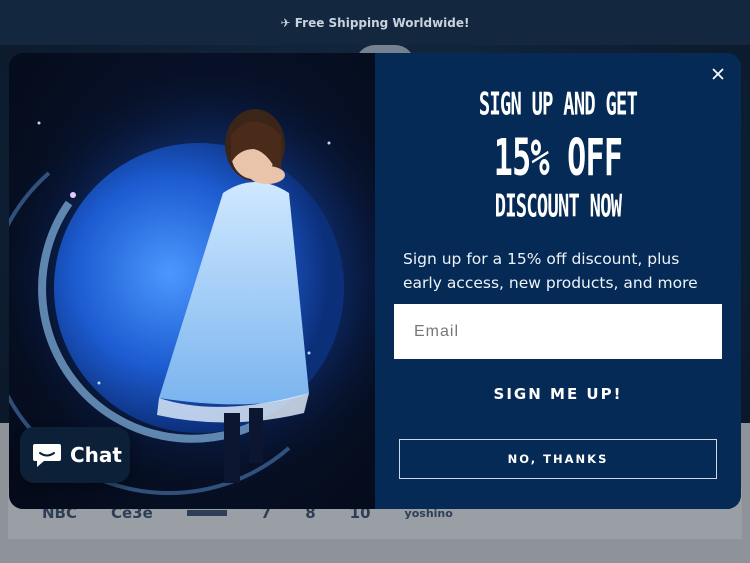 The width and height of the screenshot is (750, 563). Describe the element at coordinates (558, 331) in the screenshot. I see `email-input` at that location.